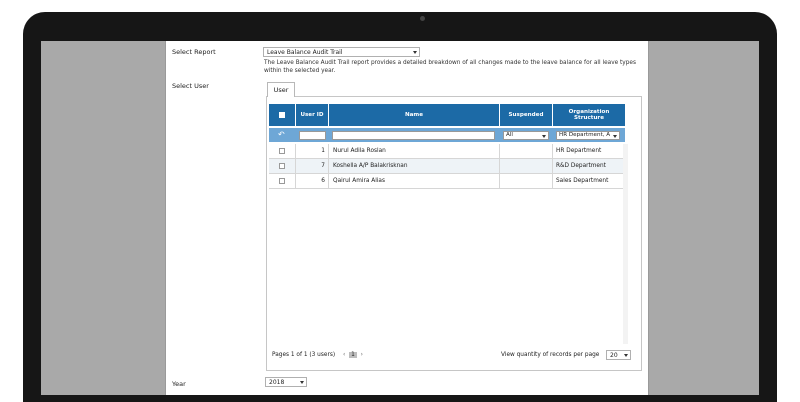  I want to click on report-select: Leave Balance Audit Trail, so click(341, 52).